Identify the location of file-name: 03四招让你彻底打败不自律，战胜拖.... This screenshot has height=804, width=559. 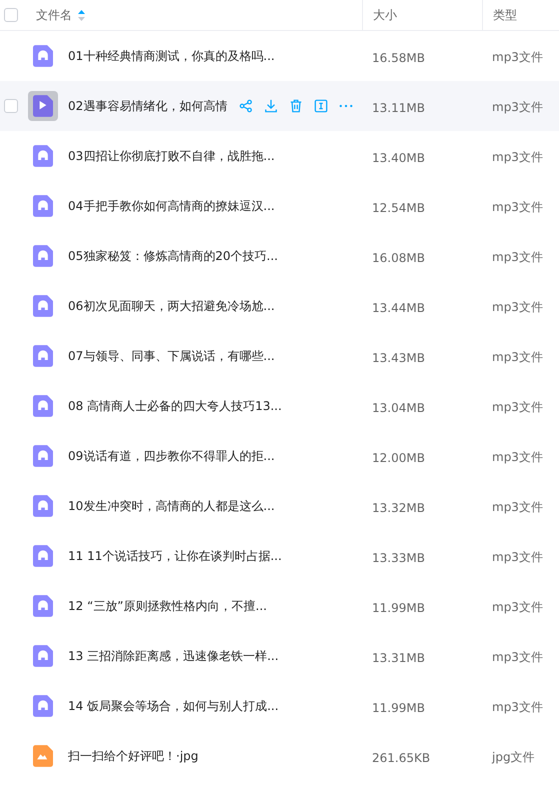
(171, 156).